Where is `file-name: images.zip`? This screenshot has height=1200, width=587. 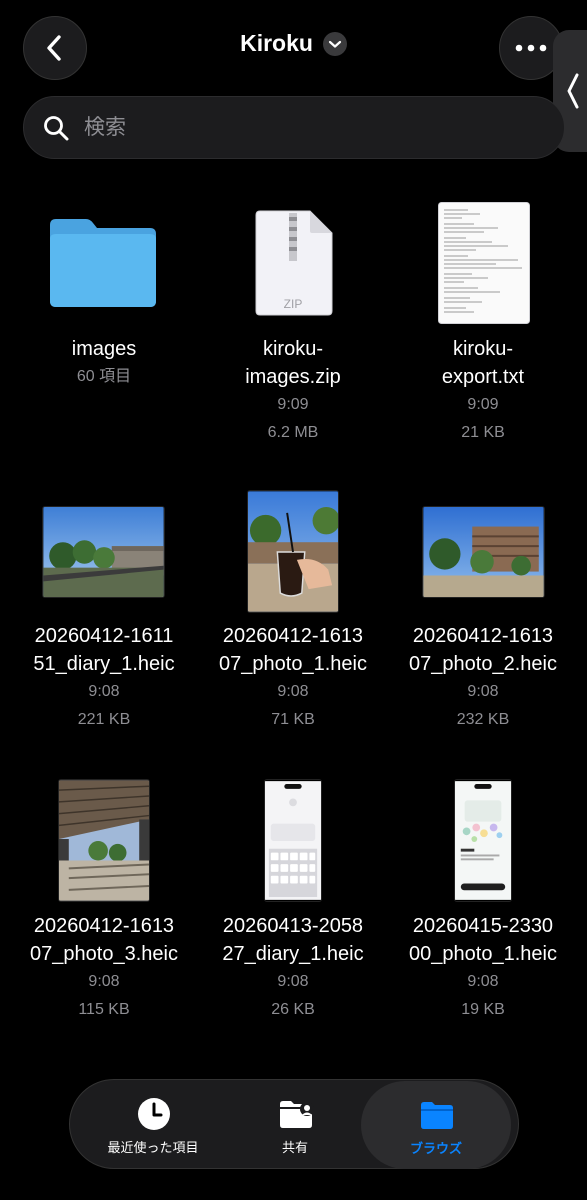
file-name: images.zip is located at coordinates (293, 377).